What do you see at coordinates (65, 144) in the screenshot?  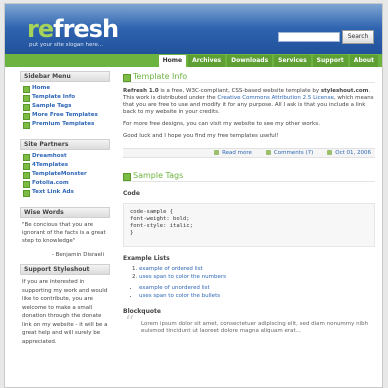 I see `site-partners-title: Site Partners` at bounding box center [65, 144].